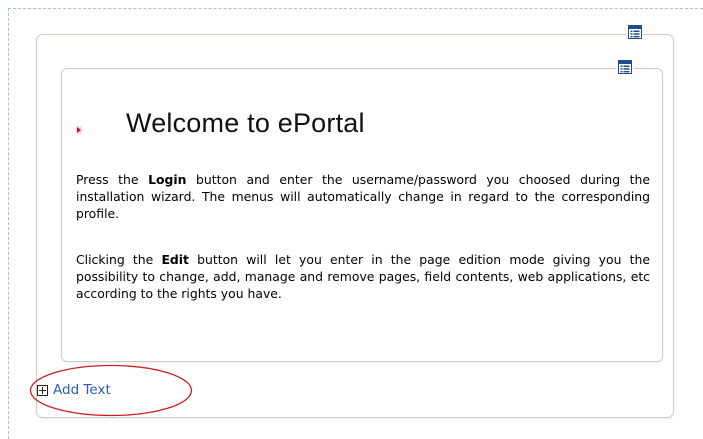 The width and height of the screenshot is (703, 439). What do you see at coordinates (175, 259) in the screenshot?
I see `edit-keyword: Edit` at bounding box center [175, 259].